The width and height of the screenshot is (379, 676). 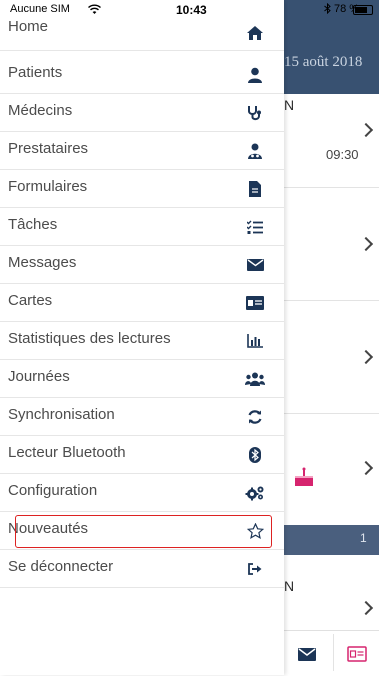 I want to click on battery-level, so click(x=361, y=10).